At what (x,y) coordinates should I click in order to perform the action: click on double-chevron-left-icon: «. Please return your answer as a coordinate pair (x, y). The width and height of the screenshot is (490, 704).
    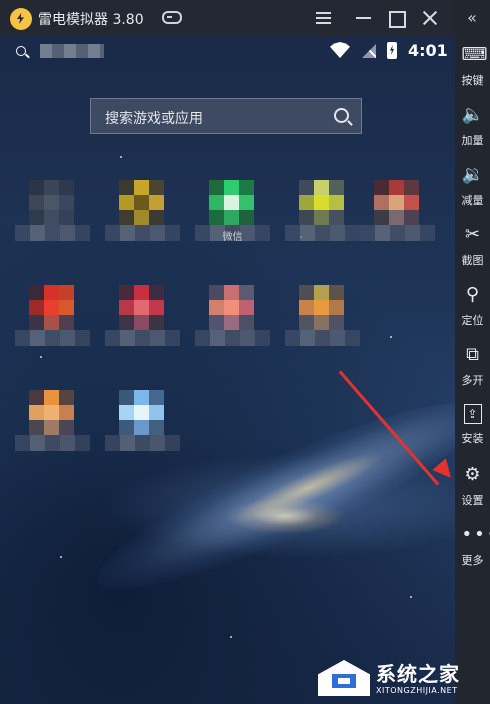
    Looking at the image, I should click on (472, 18).